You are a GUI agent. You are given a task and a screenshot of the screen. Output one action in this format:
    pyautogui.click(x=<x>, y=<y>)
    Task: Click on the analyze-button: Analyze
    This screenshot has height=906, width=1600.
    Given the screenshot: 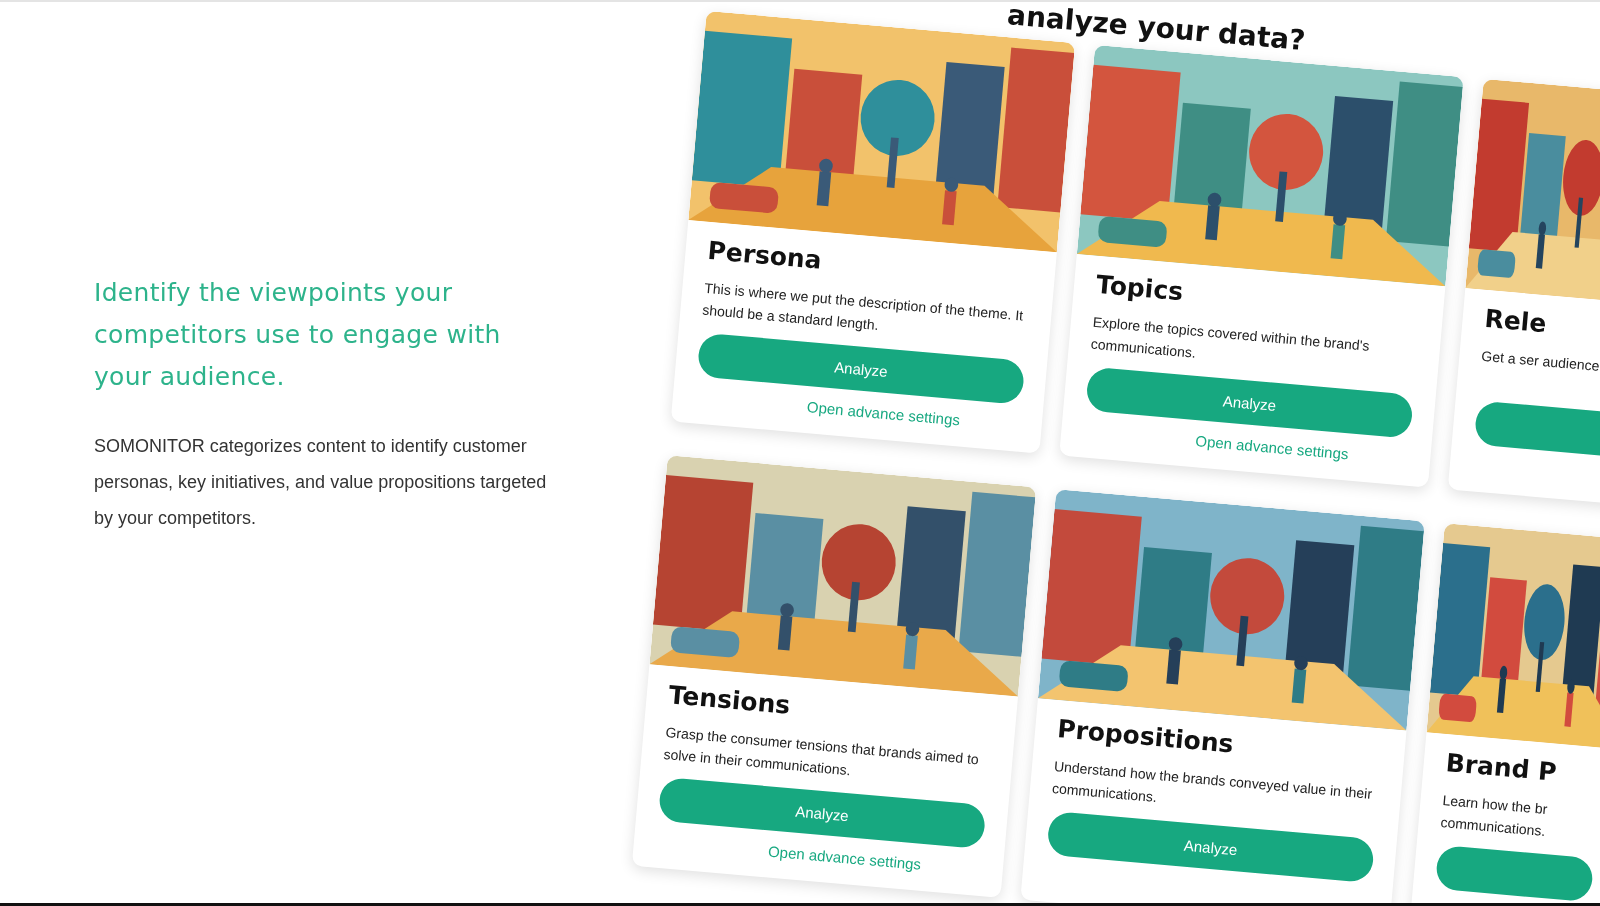 What is the action you would take?
    pyautogui.click(x=1210, y=847)
    